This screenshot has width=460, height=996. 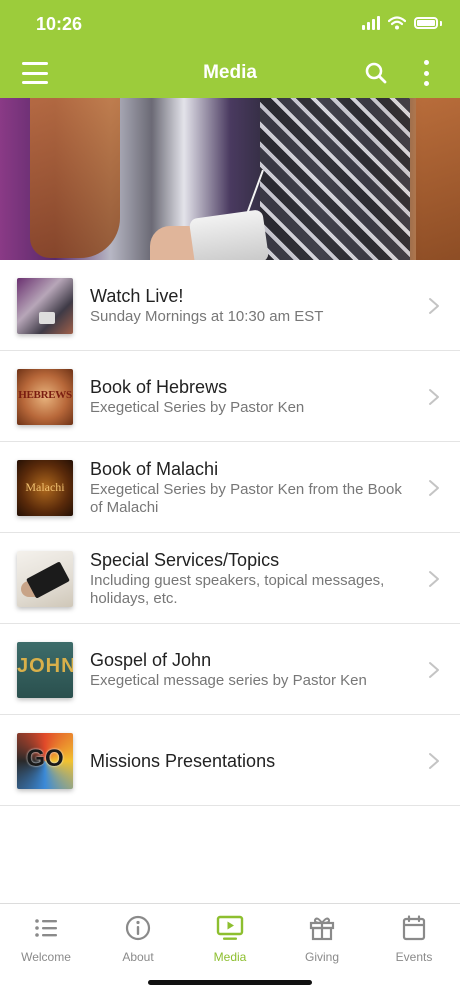 I want to click on list-item-subtitle: Sunday Mornings at 10:30 am EST, so click(x=207, y=316).